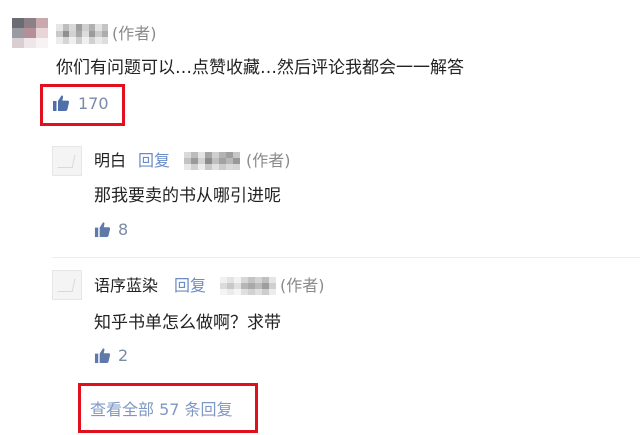 This screenshot has width=640, height=435. Describe the element at coordinates (126, 286) in the screenshot. I see `reply-author-name: 语序蓝染` at that location.